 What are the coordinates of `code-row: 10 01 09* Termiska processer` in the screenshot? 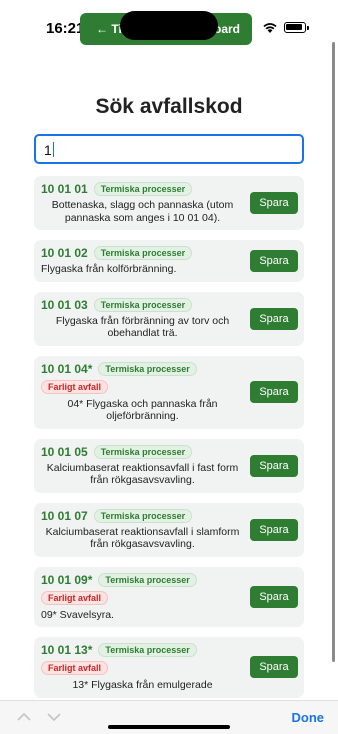 It's located at (142, 579).